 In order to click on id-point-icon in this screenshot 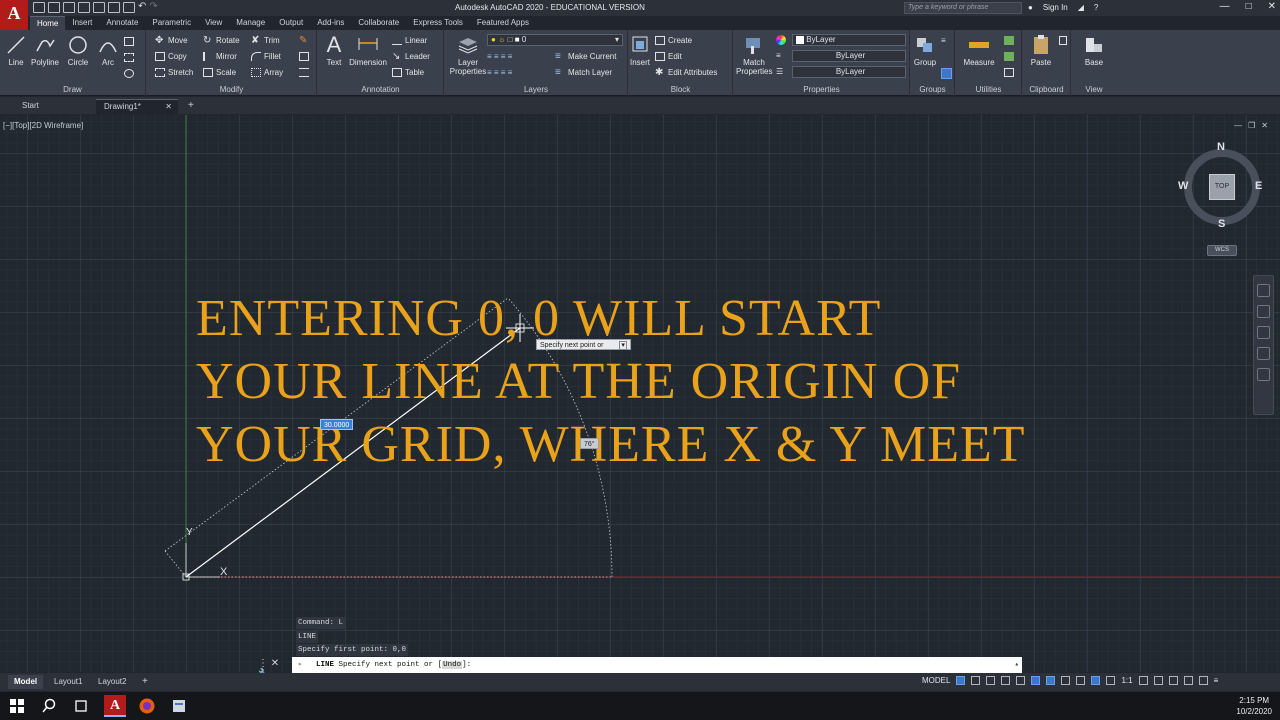, I will do `click(1009, 56)`.